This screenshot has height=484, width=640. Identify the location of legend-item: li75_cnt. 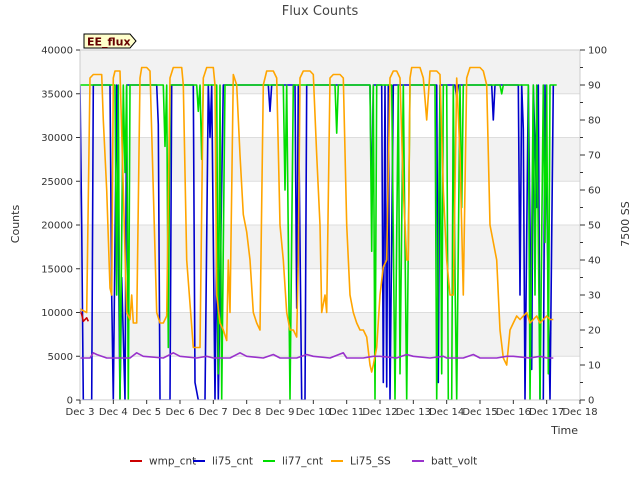
(223, 462).